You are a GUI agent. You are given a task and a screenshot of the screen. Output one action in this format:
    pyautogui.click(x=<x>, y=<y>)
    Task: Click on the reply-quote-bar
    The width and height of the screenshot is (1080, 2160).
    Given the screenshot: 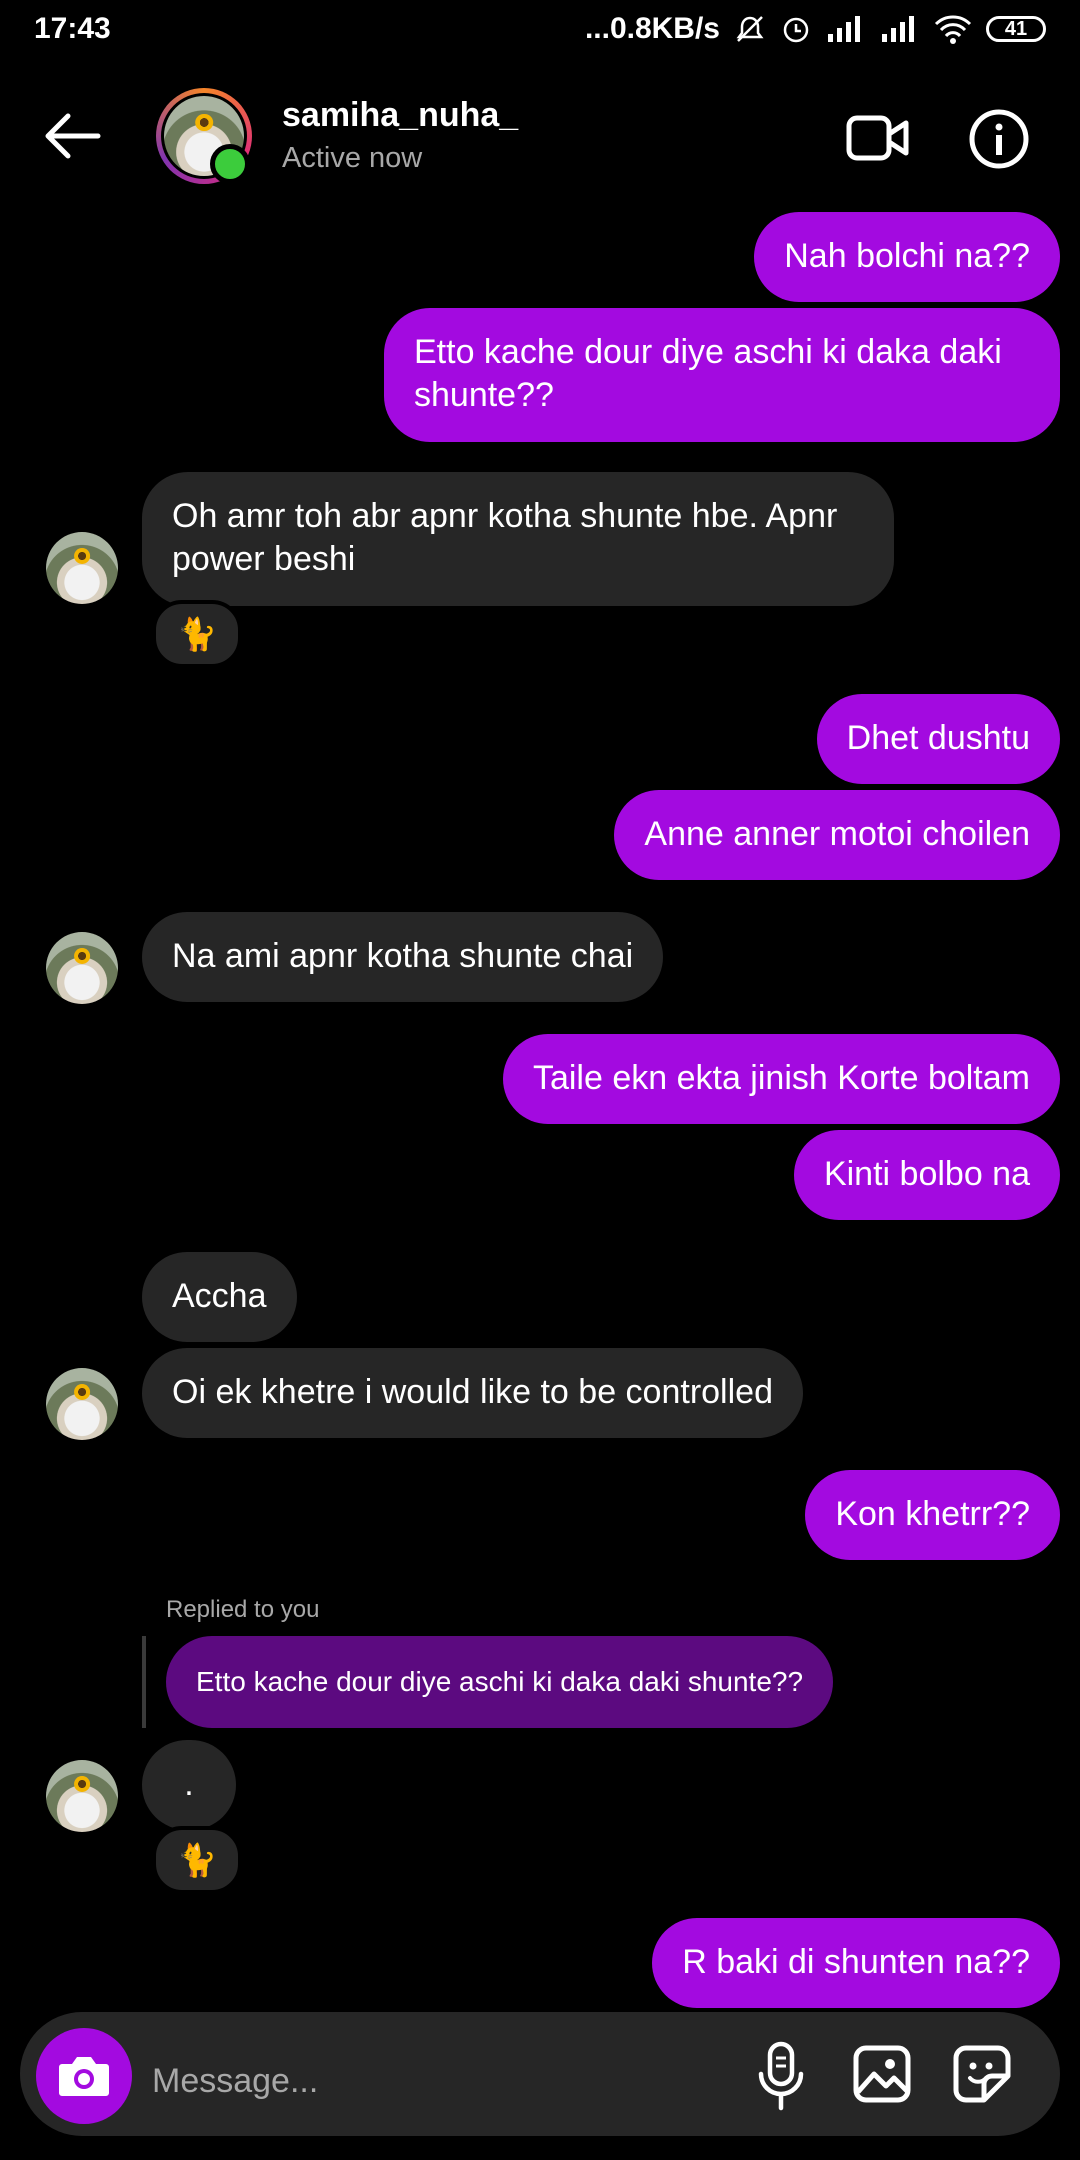 What is the action you would take?
    pyautogui.click(x=144, y=1682)
    